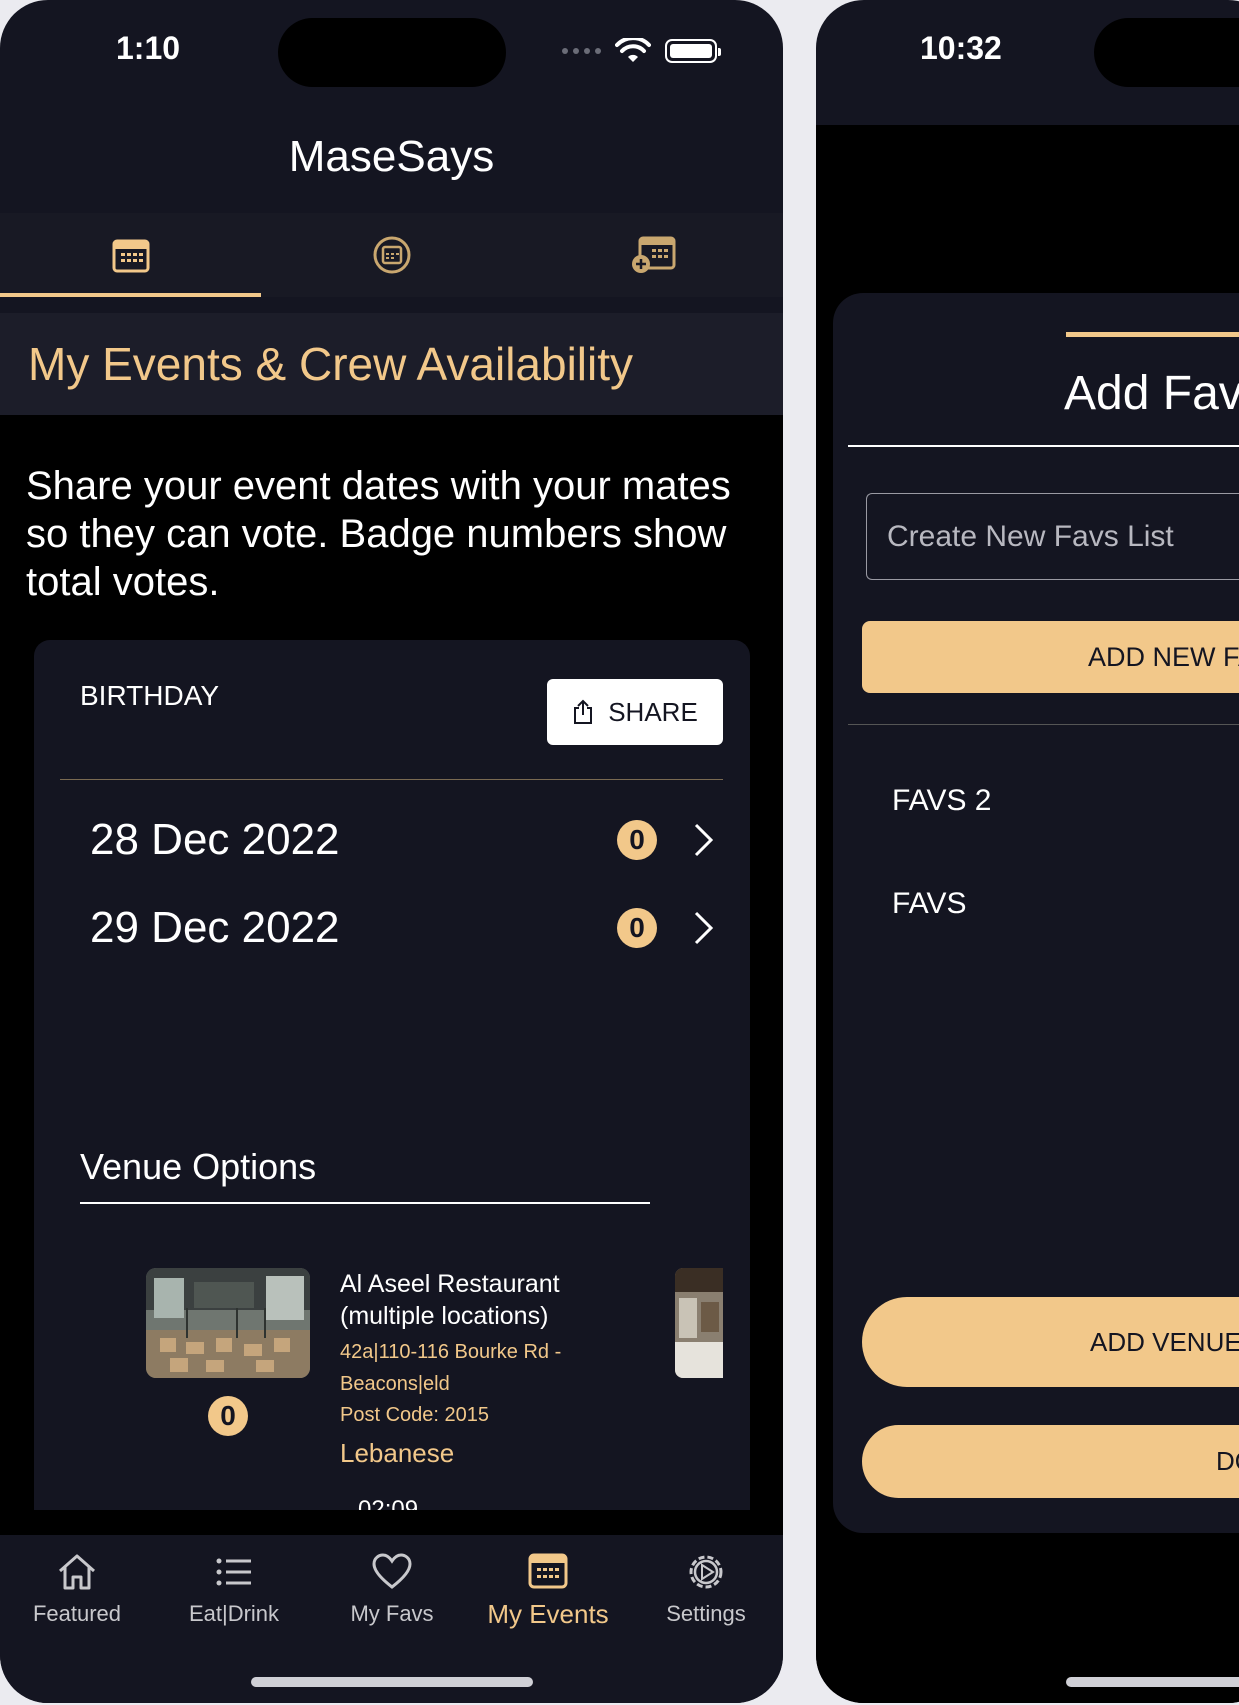 The height and width of the screenshot is (1705, 1239). What do you see at coordinates (388, 1503) in the screenshot?
I see `venue-time: 02:09` at bounding box center [388, 1503].